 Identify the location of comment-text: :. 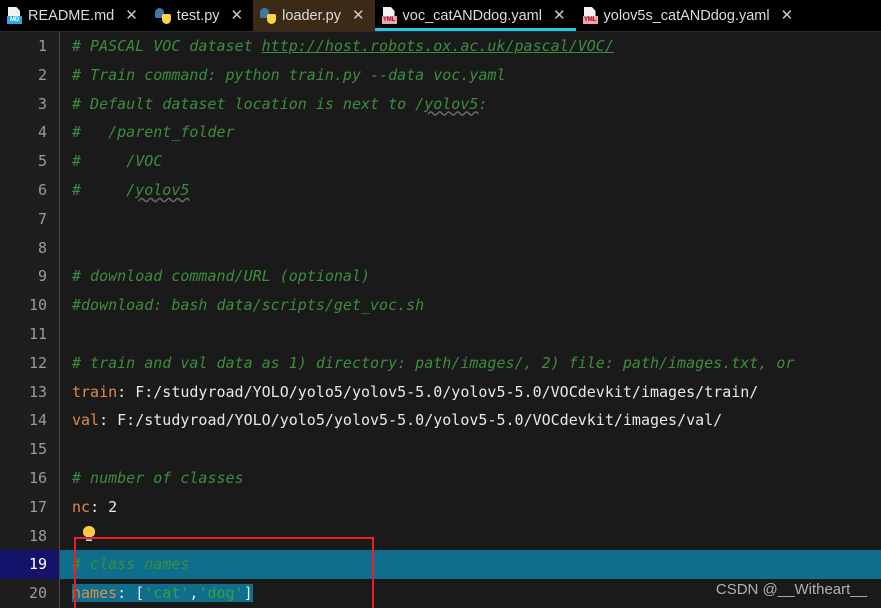
(483, 103).